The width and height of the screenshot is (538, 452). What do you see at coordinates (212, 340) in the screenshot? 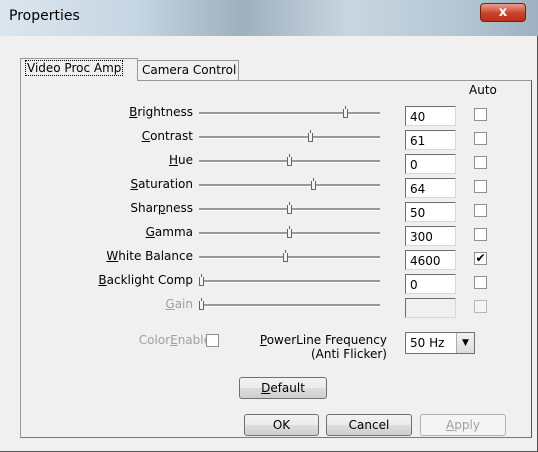
I see `color-enable-checkbox` at bounding box center [212, 340].